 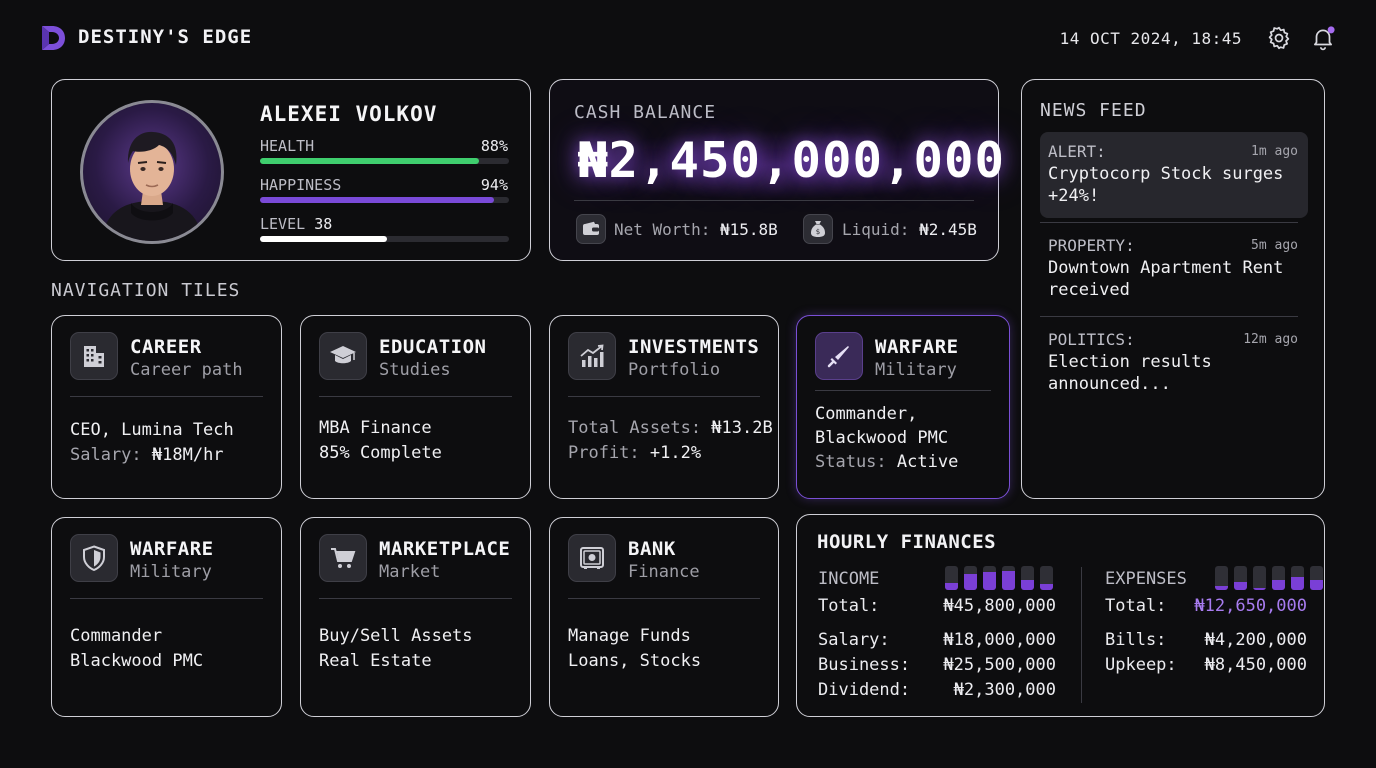 What do you see at coordinates (323, 224) in the screenshot?
I see `level-value: 38` at bounding box center [323, 224].